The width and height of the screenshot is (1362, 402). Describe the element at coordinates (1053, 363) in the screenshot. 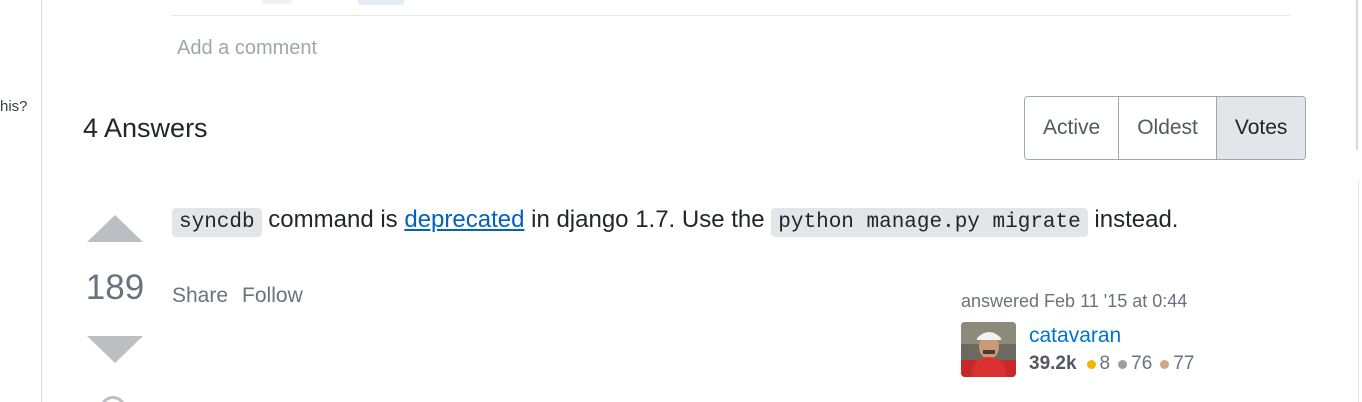

I see `reputation-score: 39.2k` at that location.